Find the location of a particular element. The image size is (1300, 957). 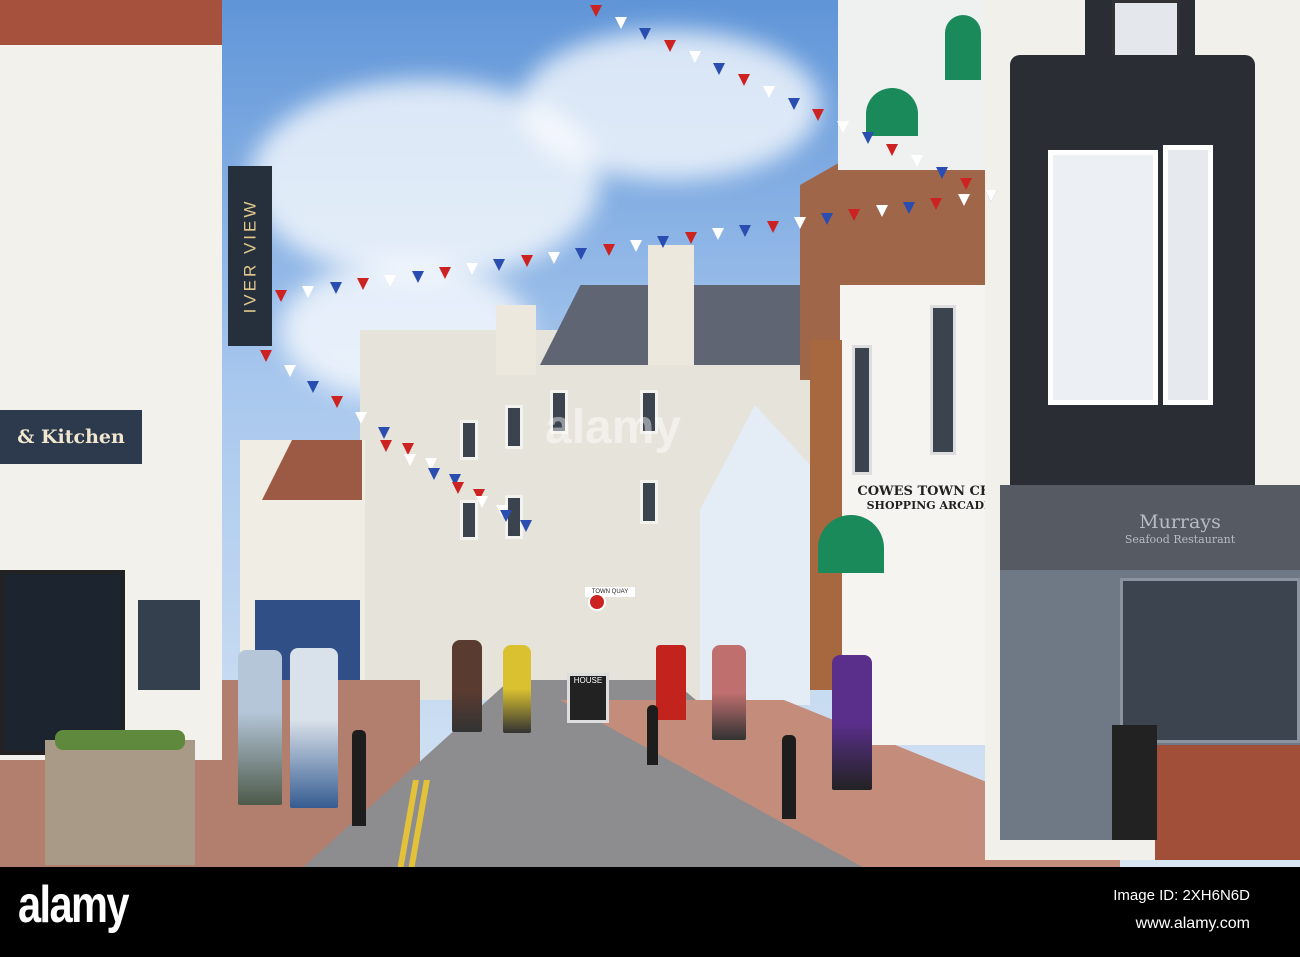

brick-wall is located at coordinates (1227, 802).